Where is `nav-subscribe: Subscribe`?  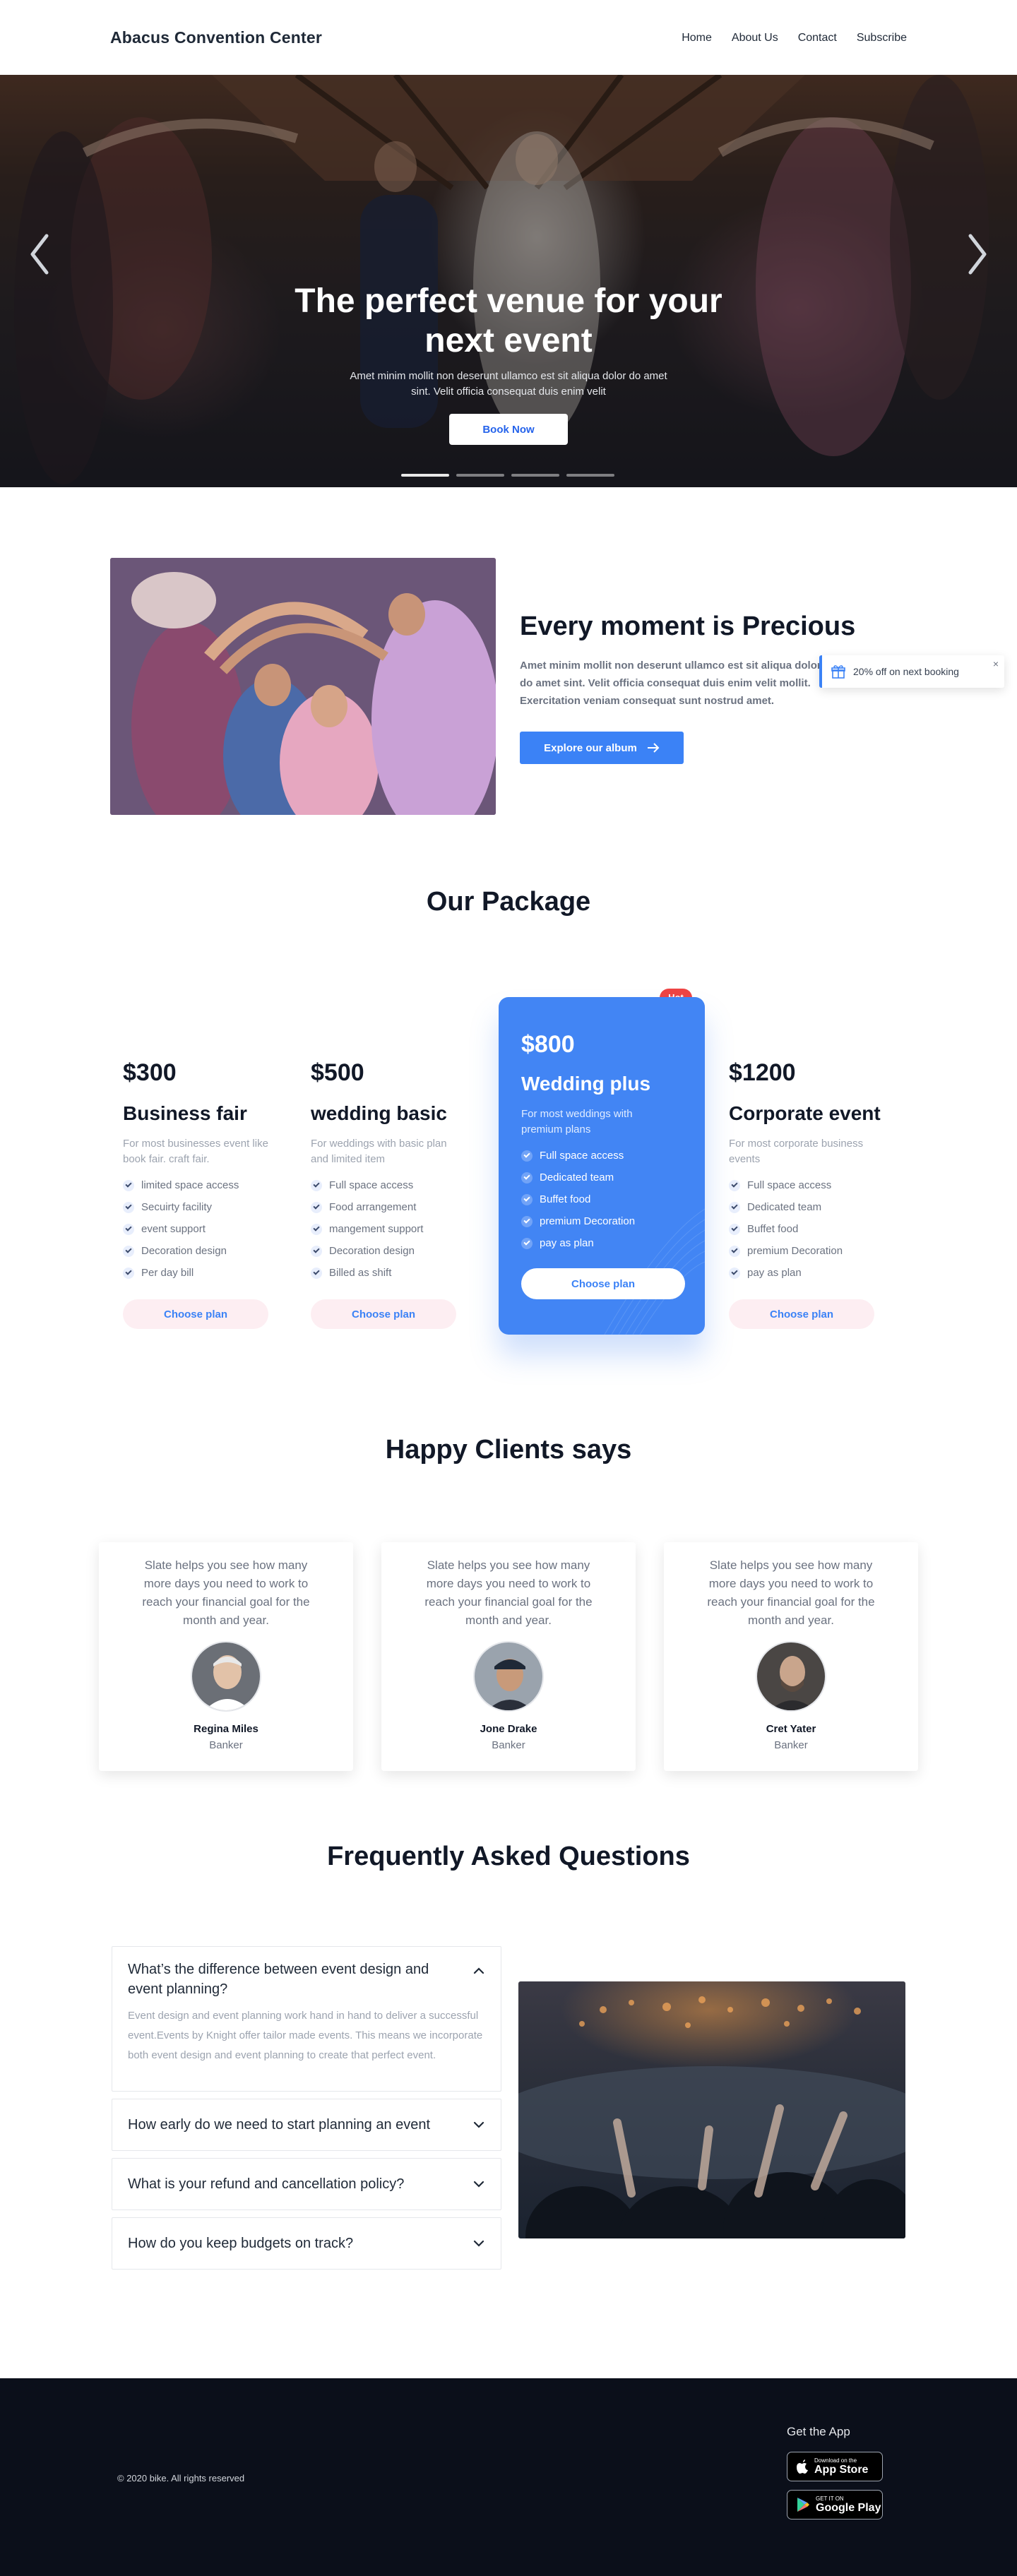
nav-subscribe: Subscribe is located at coordinates (882, 38).